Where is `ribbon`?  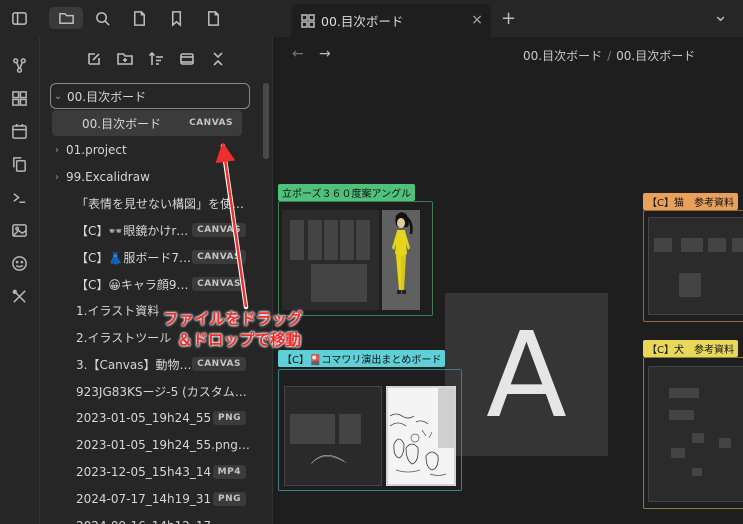 ribbon is located at coordinates (20, 280).